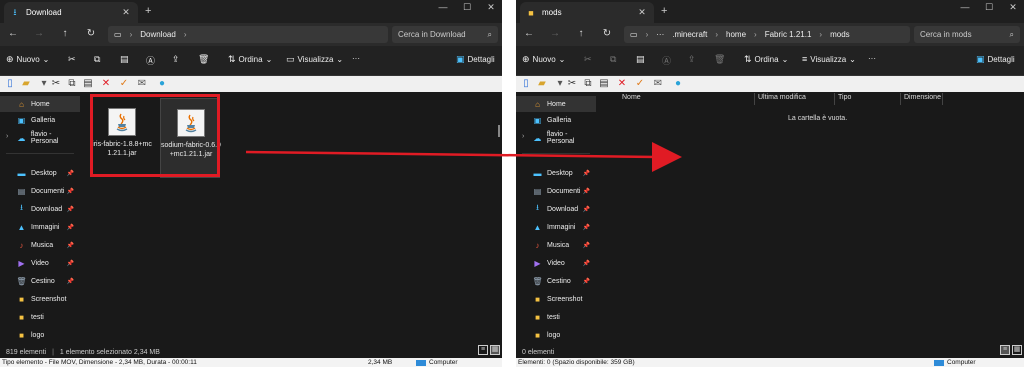 This screenshot has width=1024, height=367. I want to click on breadcrumb-segment: Fabric 1.21.1, so click(788, 34).